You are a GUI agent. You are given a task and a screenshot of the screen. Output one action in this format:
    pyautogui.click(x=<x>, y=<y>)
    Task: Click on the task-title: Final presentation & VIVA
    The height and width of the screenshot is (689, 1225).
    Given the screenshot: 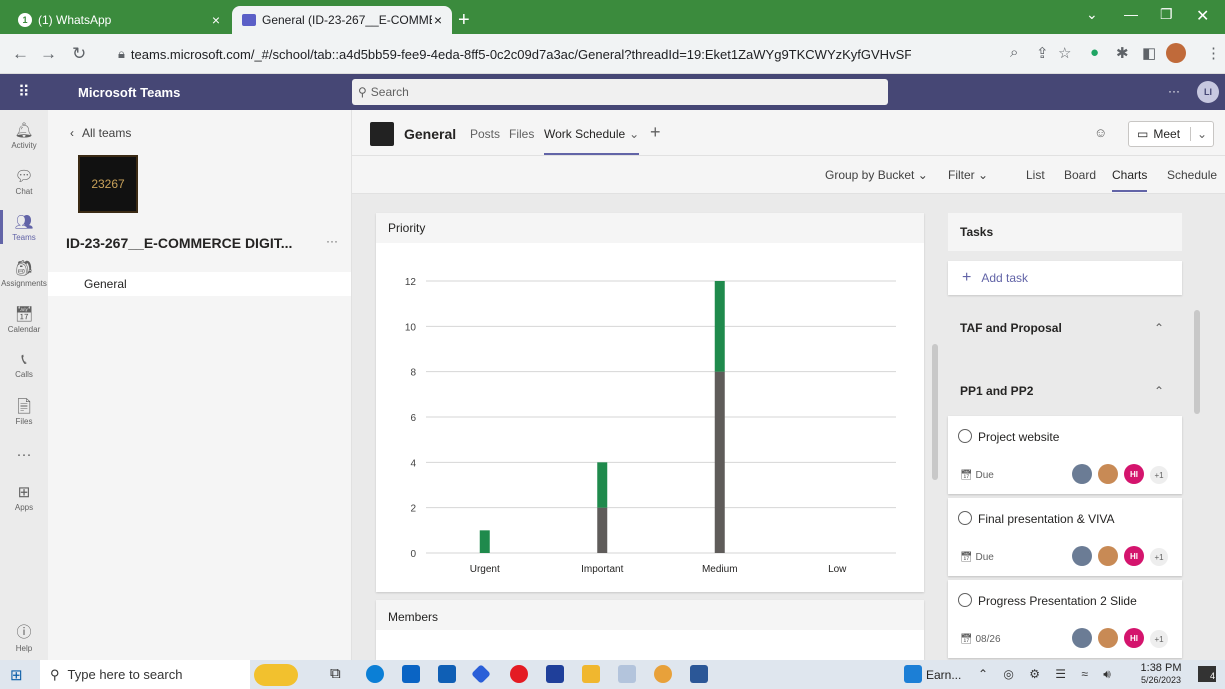 What is the action you would take?
    pyautogui.click(x=1046, y=519)
    